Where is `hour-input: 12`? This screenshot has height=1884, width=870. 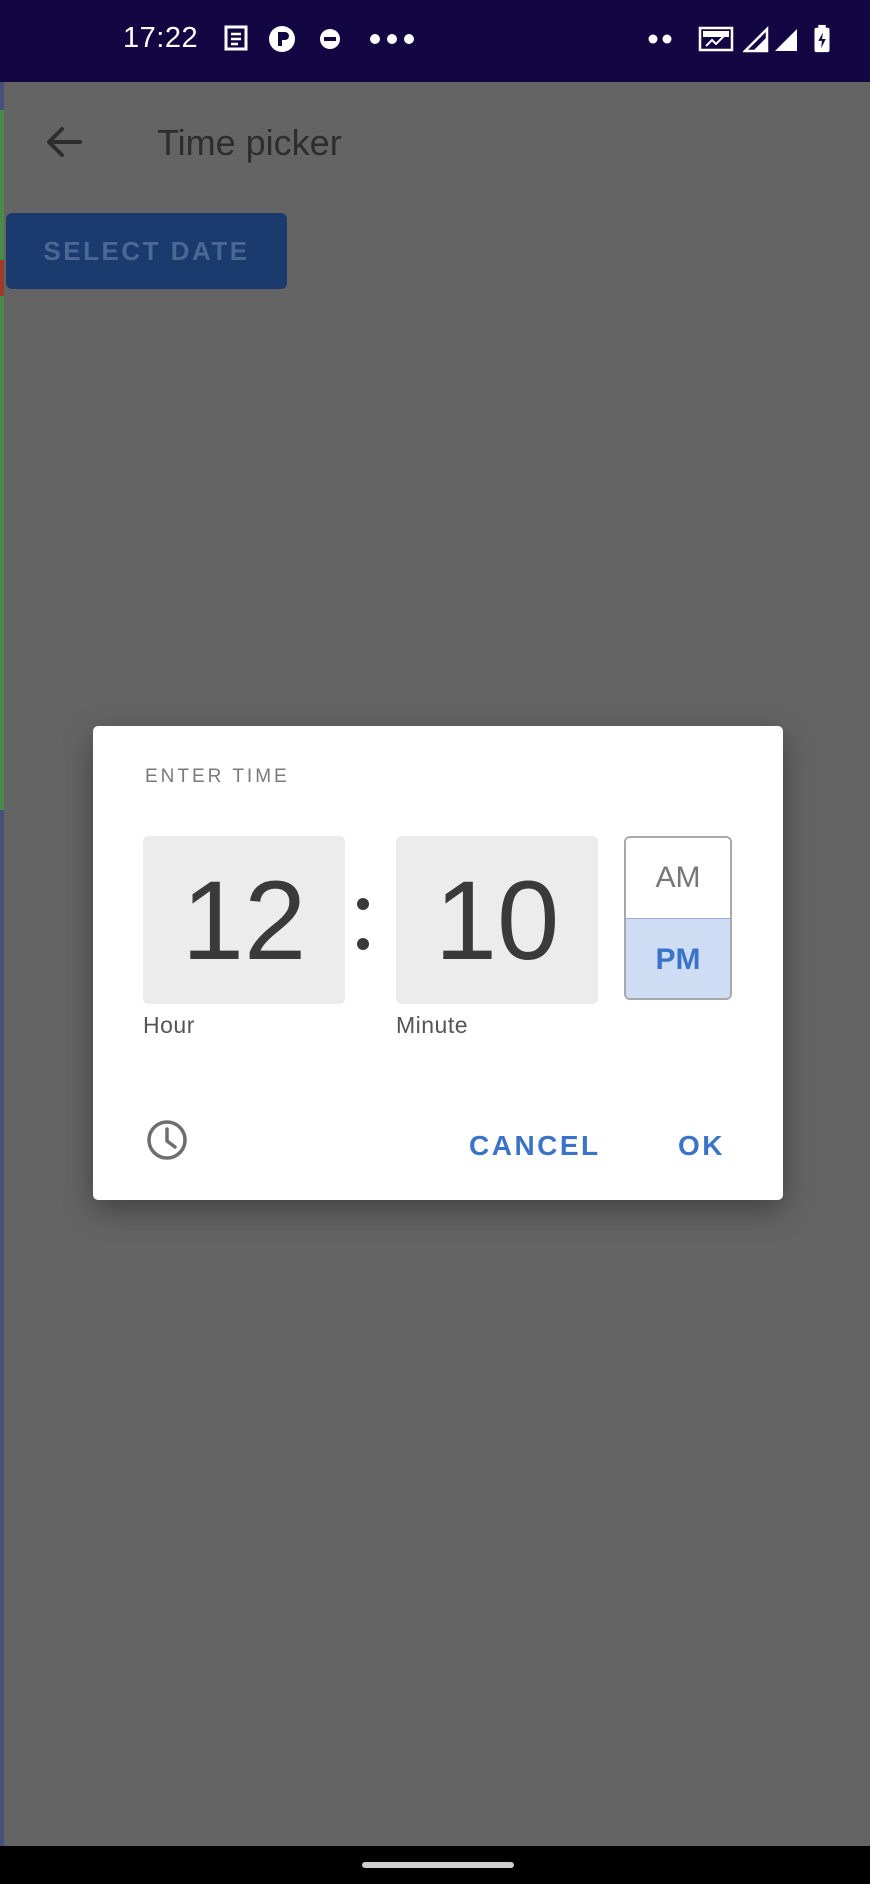 hour-input: 12 is located at coordinates (244, 920).